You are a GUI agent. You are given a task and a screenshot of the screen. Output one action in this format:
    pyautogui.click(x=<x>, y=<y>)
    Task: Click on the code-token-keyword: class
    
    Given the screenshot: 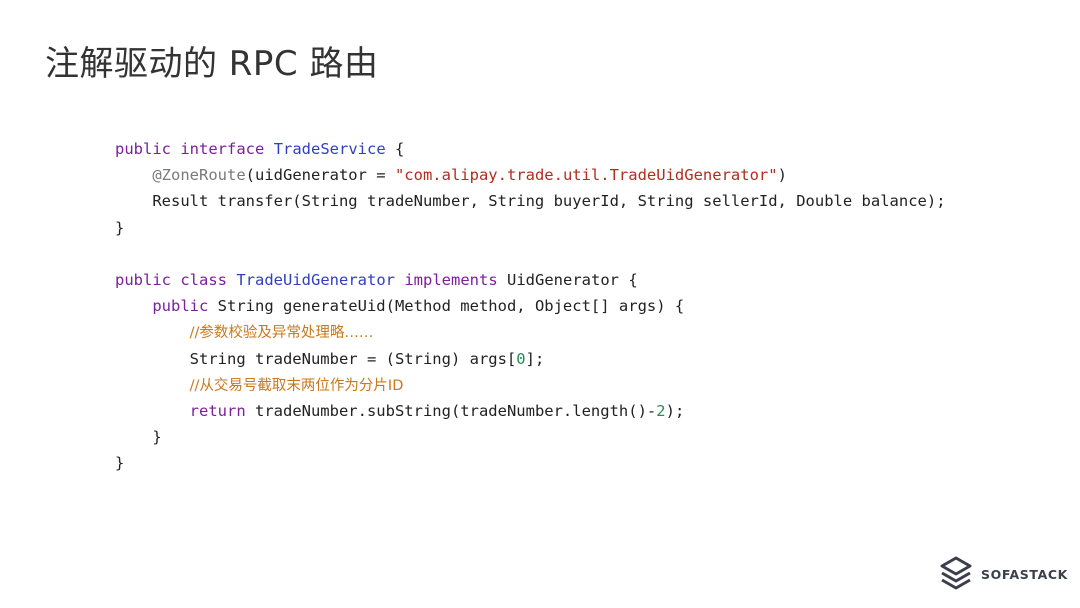 What is the action you would take?
    pyautogui.click(x=204, y=279)
    